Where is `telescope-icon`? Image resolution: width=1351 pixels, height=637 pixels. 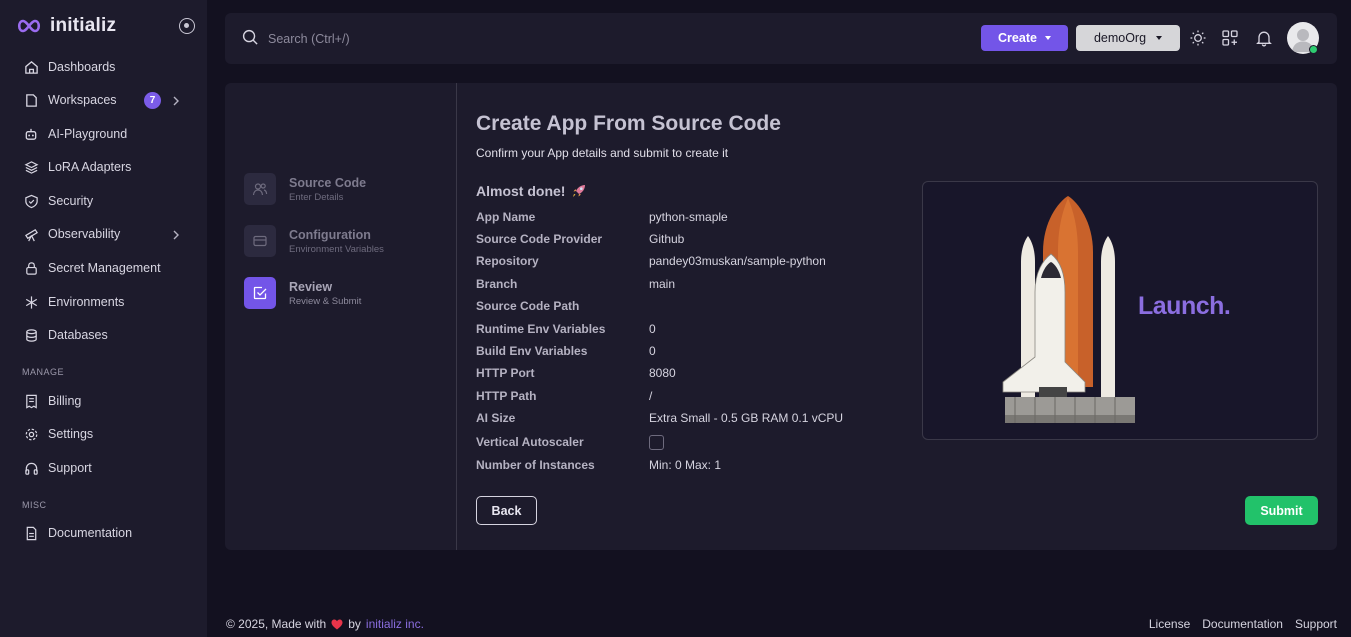
telescope-icon is located at coordinates (31, 234).